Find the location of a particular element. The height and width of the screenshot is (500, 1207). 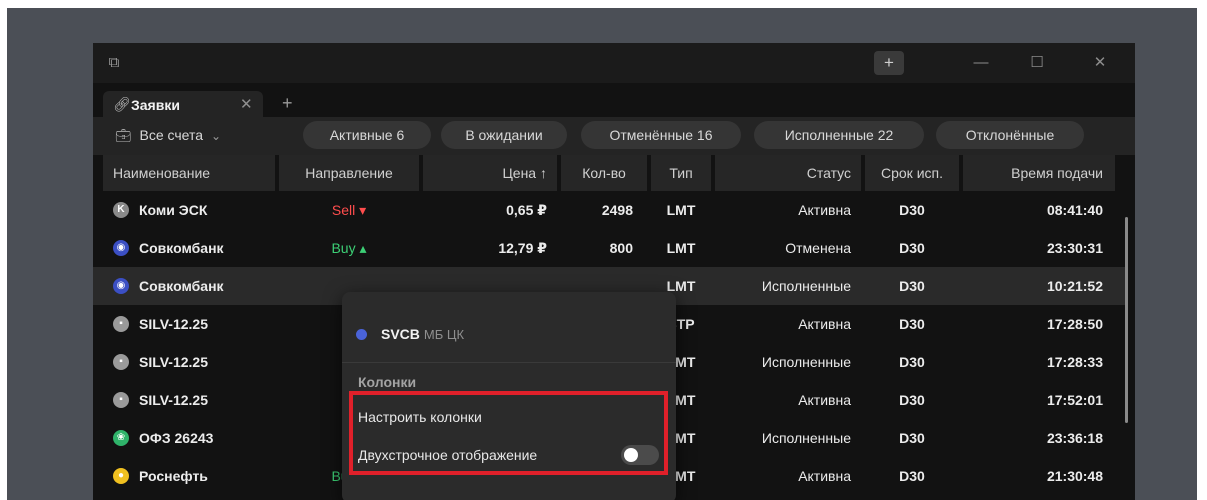

new-widget-button: + is located at coordinates (889, 63).